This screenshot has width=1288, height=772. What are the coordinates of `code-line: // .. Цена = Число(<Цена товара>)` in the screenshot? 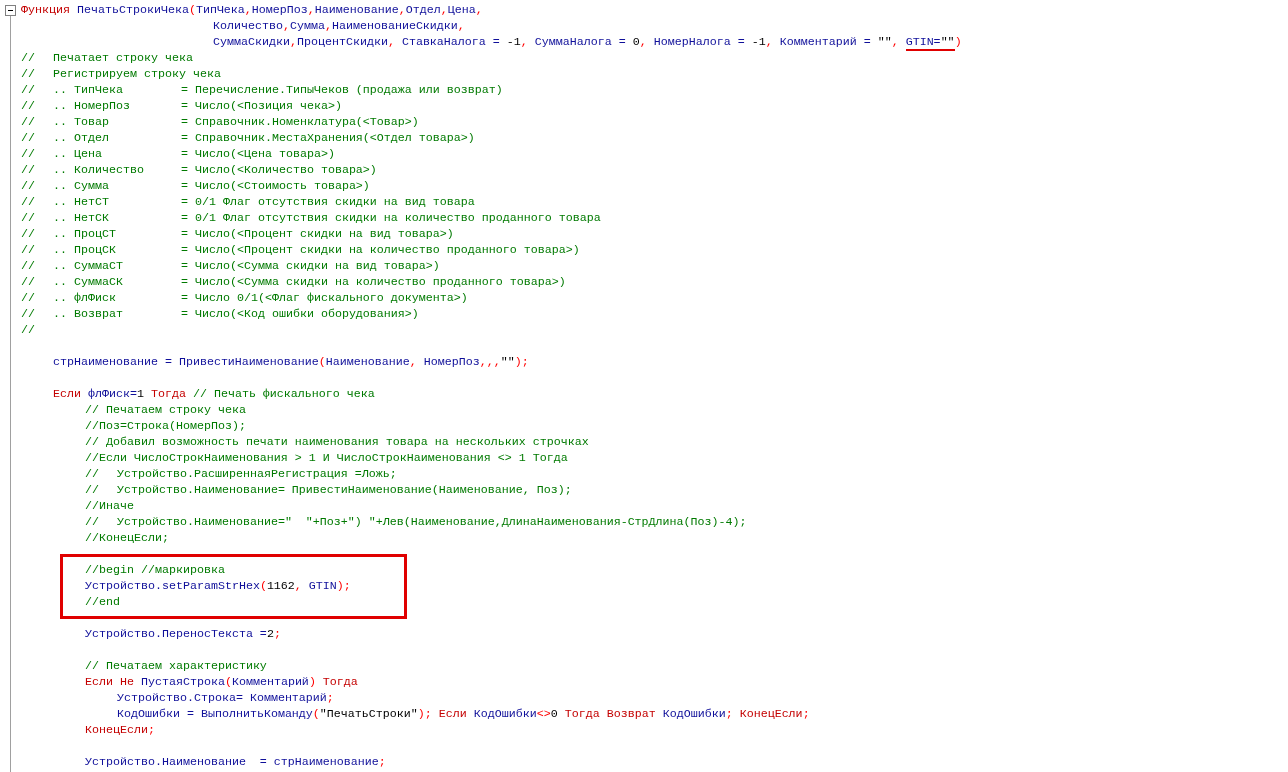 It's located at (178, 154).